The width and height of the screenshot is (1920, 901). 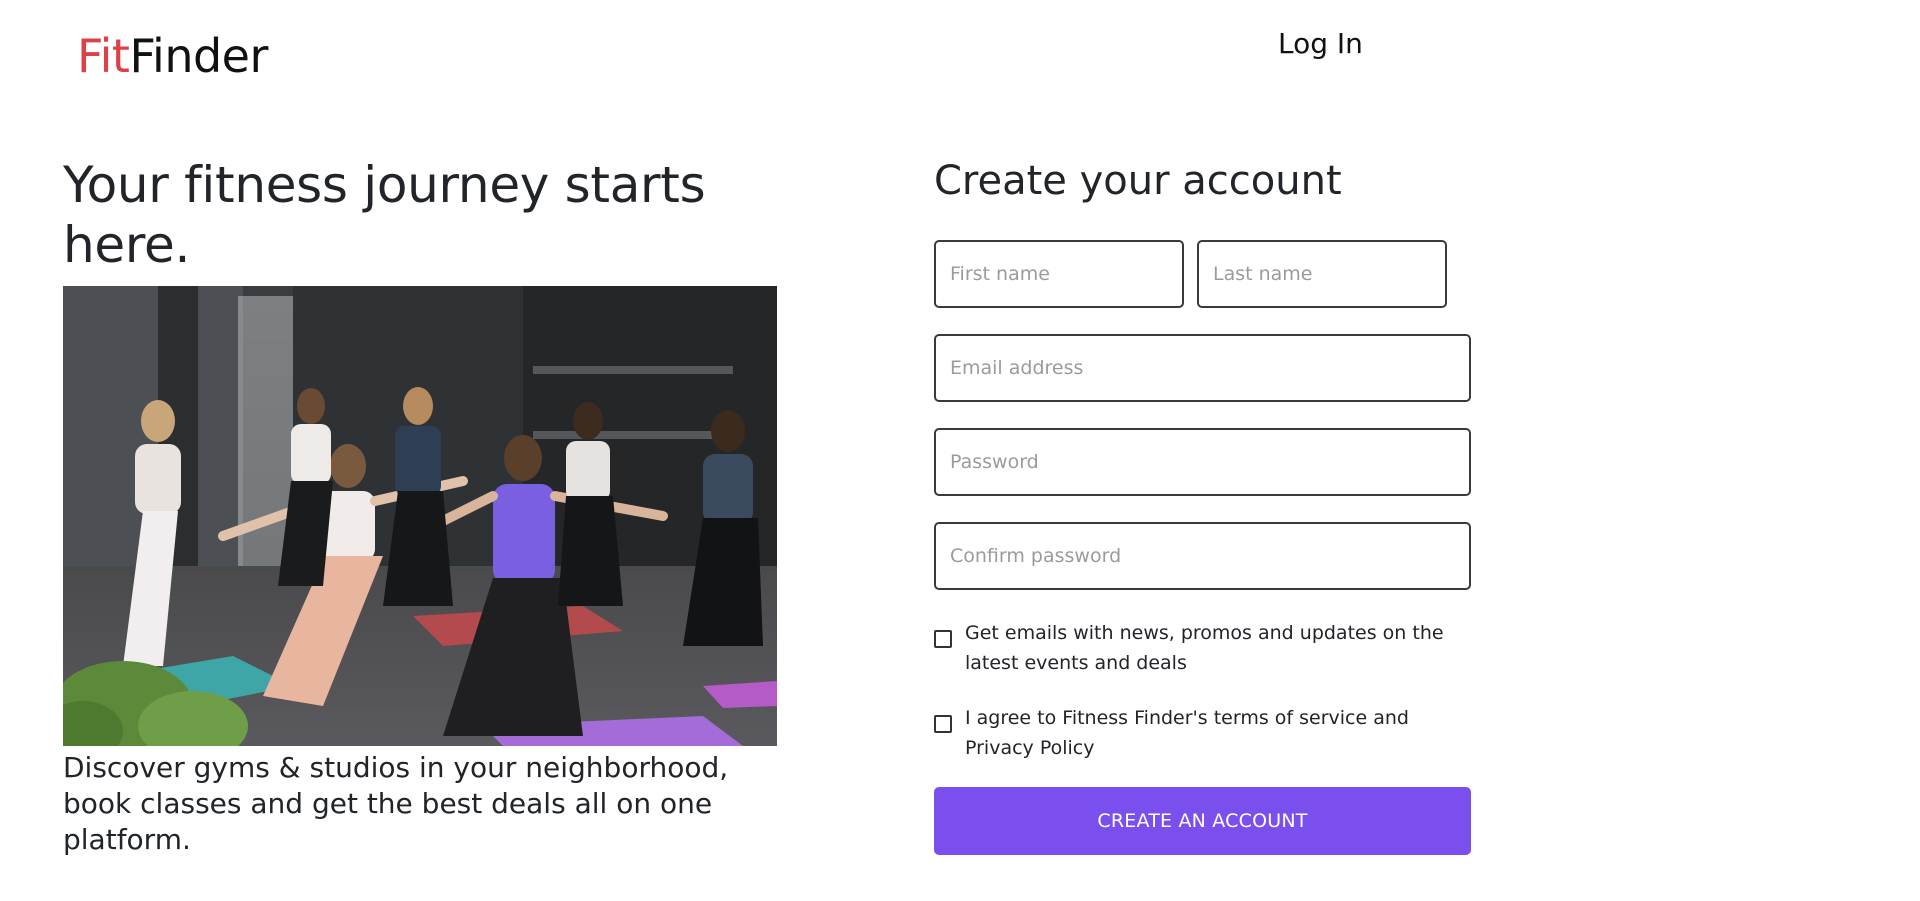 I want to click on fitfinder-logo: FitFinder, so click(x=172, y=56).